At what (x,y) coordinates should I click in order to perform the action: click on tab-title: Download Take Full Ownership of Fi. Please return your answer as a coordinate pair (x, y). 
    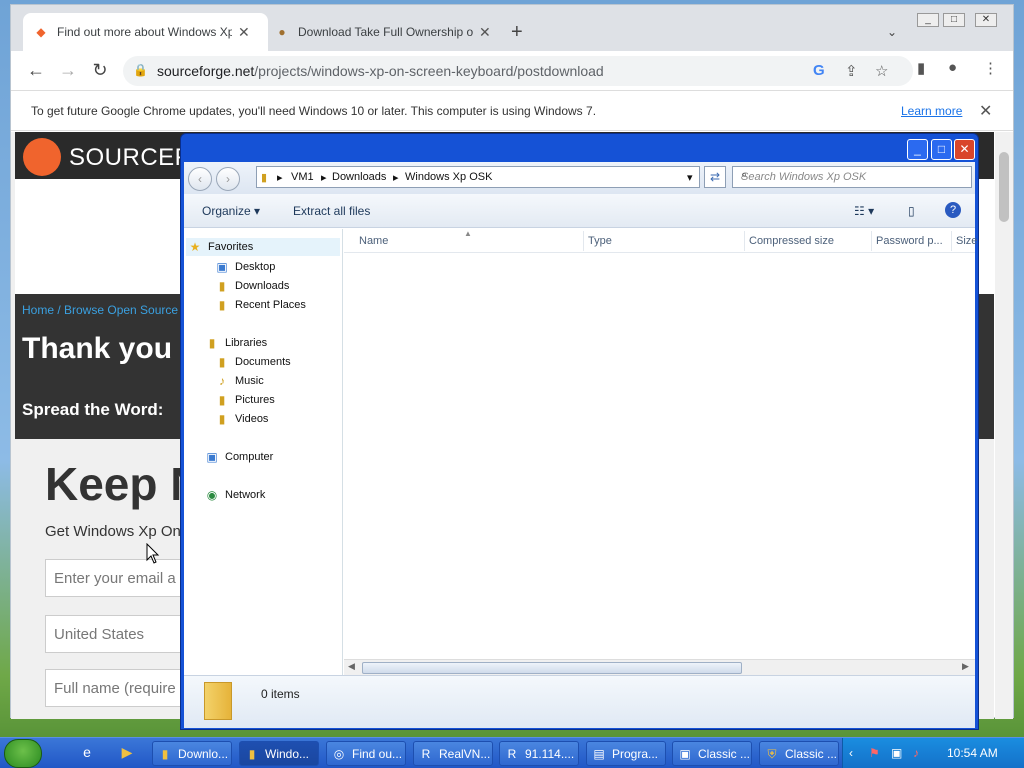
    Looking at the image, I should click on (385, 32).